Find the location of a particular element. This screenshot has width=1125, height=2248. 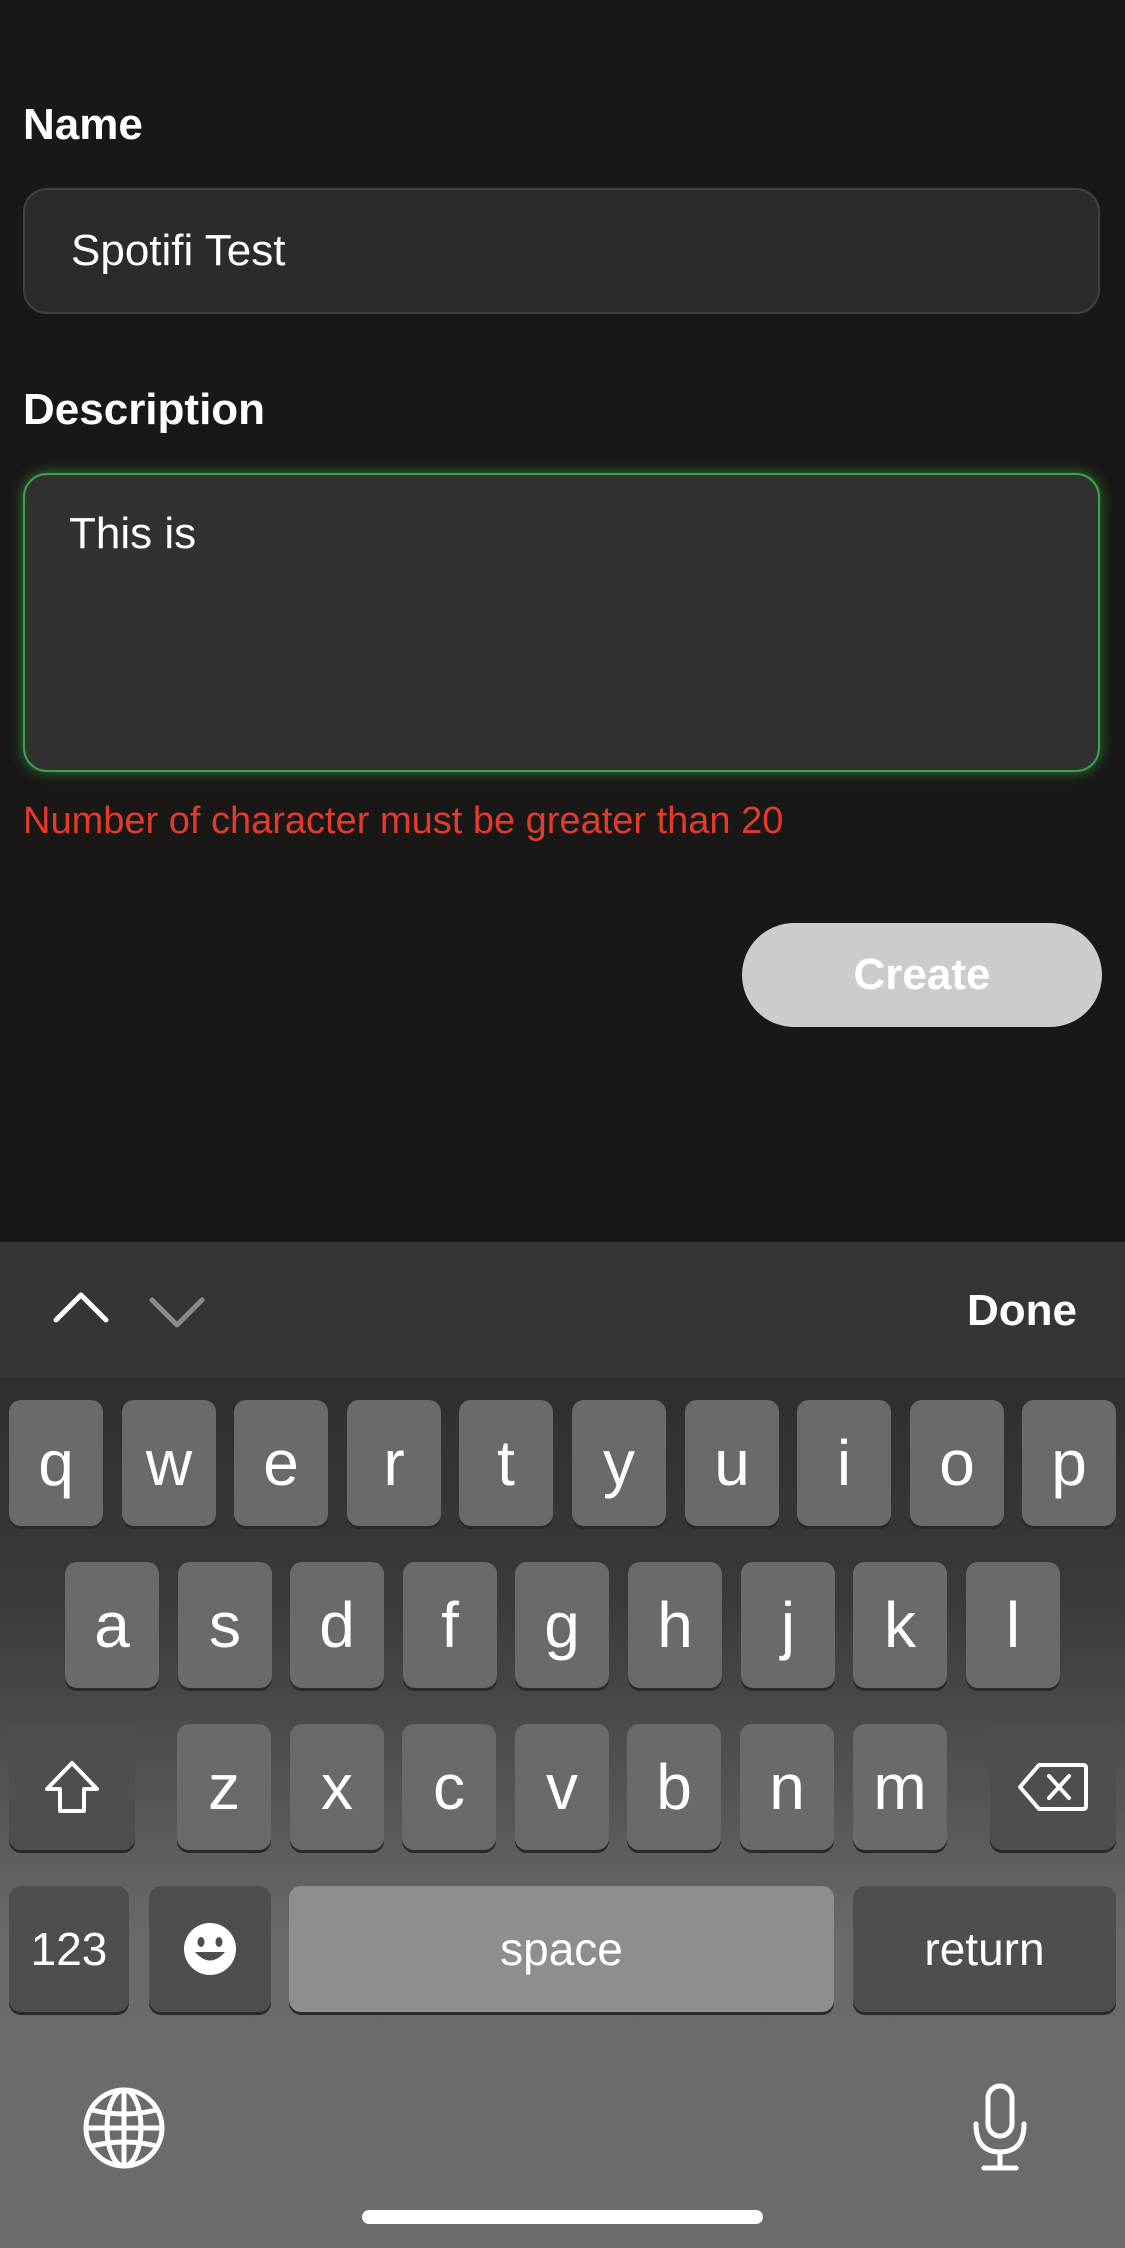

key-f: f is located at coordinates (450, 1625).